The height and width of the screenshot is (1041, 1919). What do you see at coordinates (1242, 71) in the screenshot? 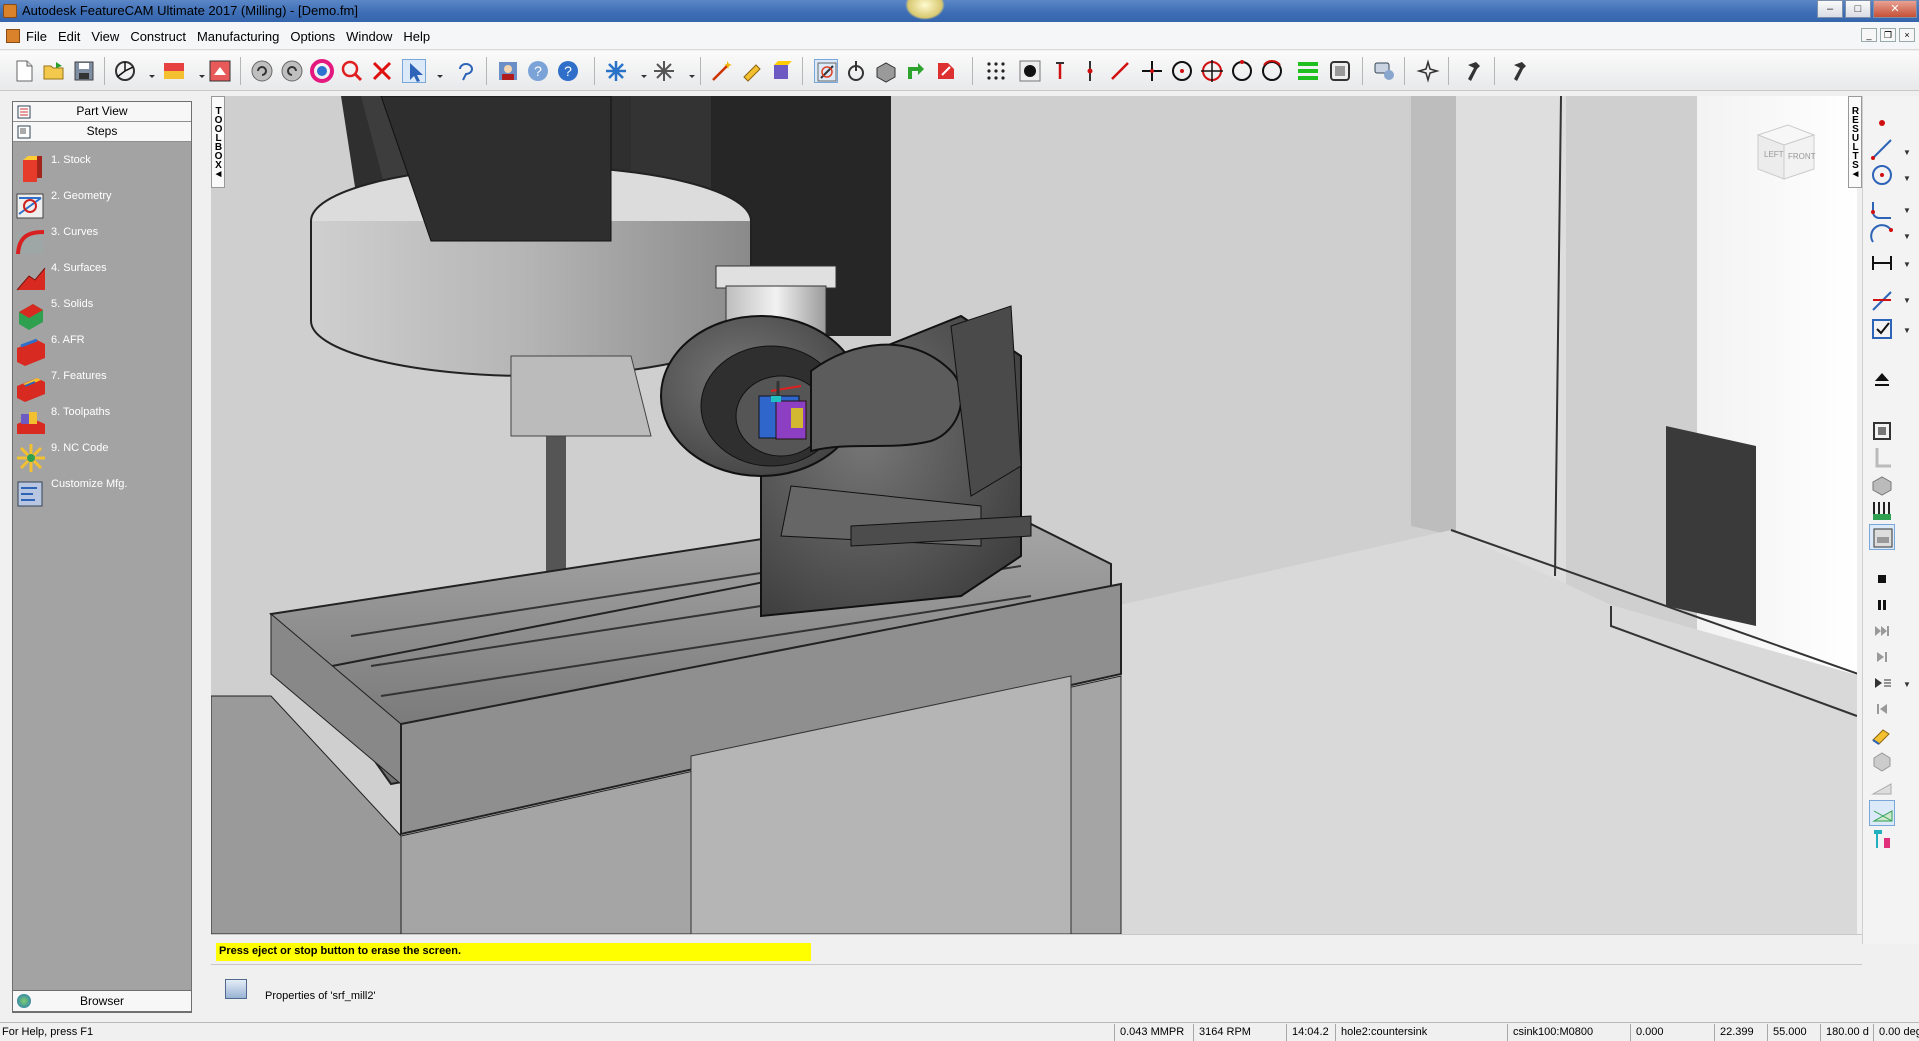
I see `circle-tangent-icon` at bounding box center [1242, 71].